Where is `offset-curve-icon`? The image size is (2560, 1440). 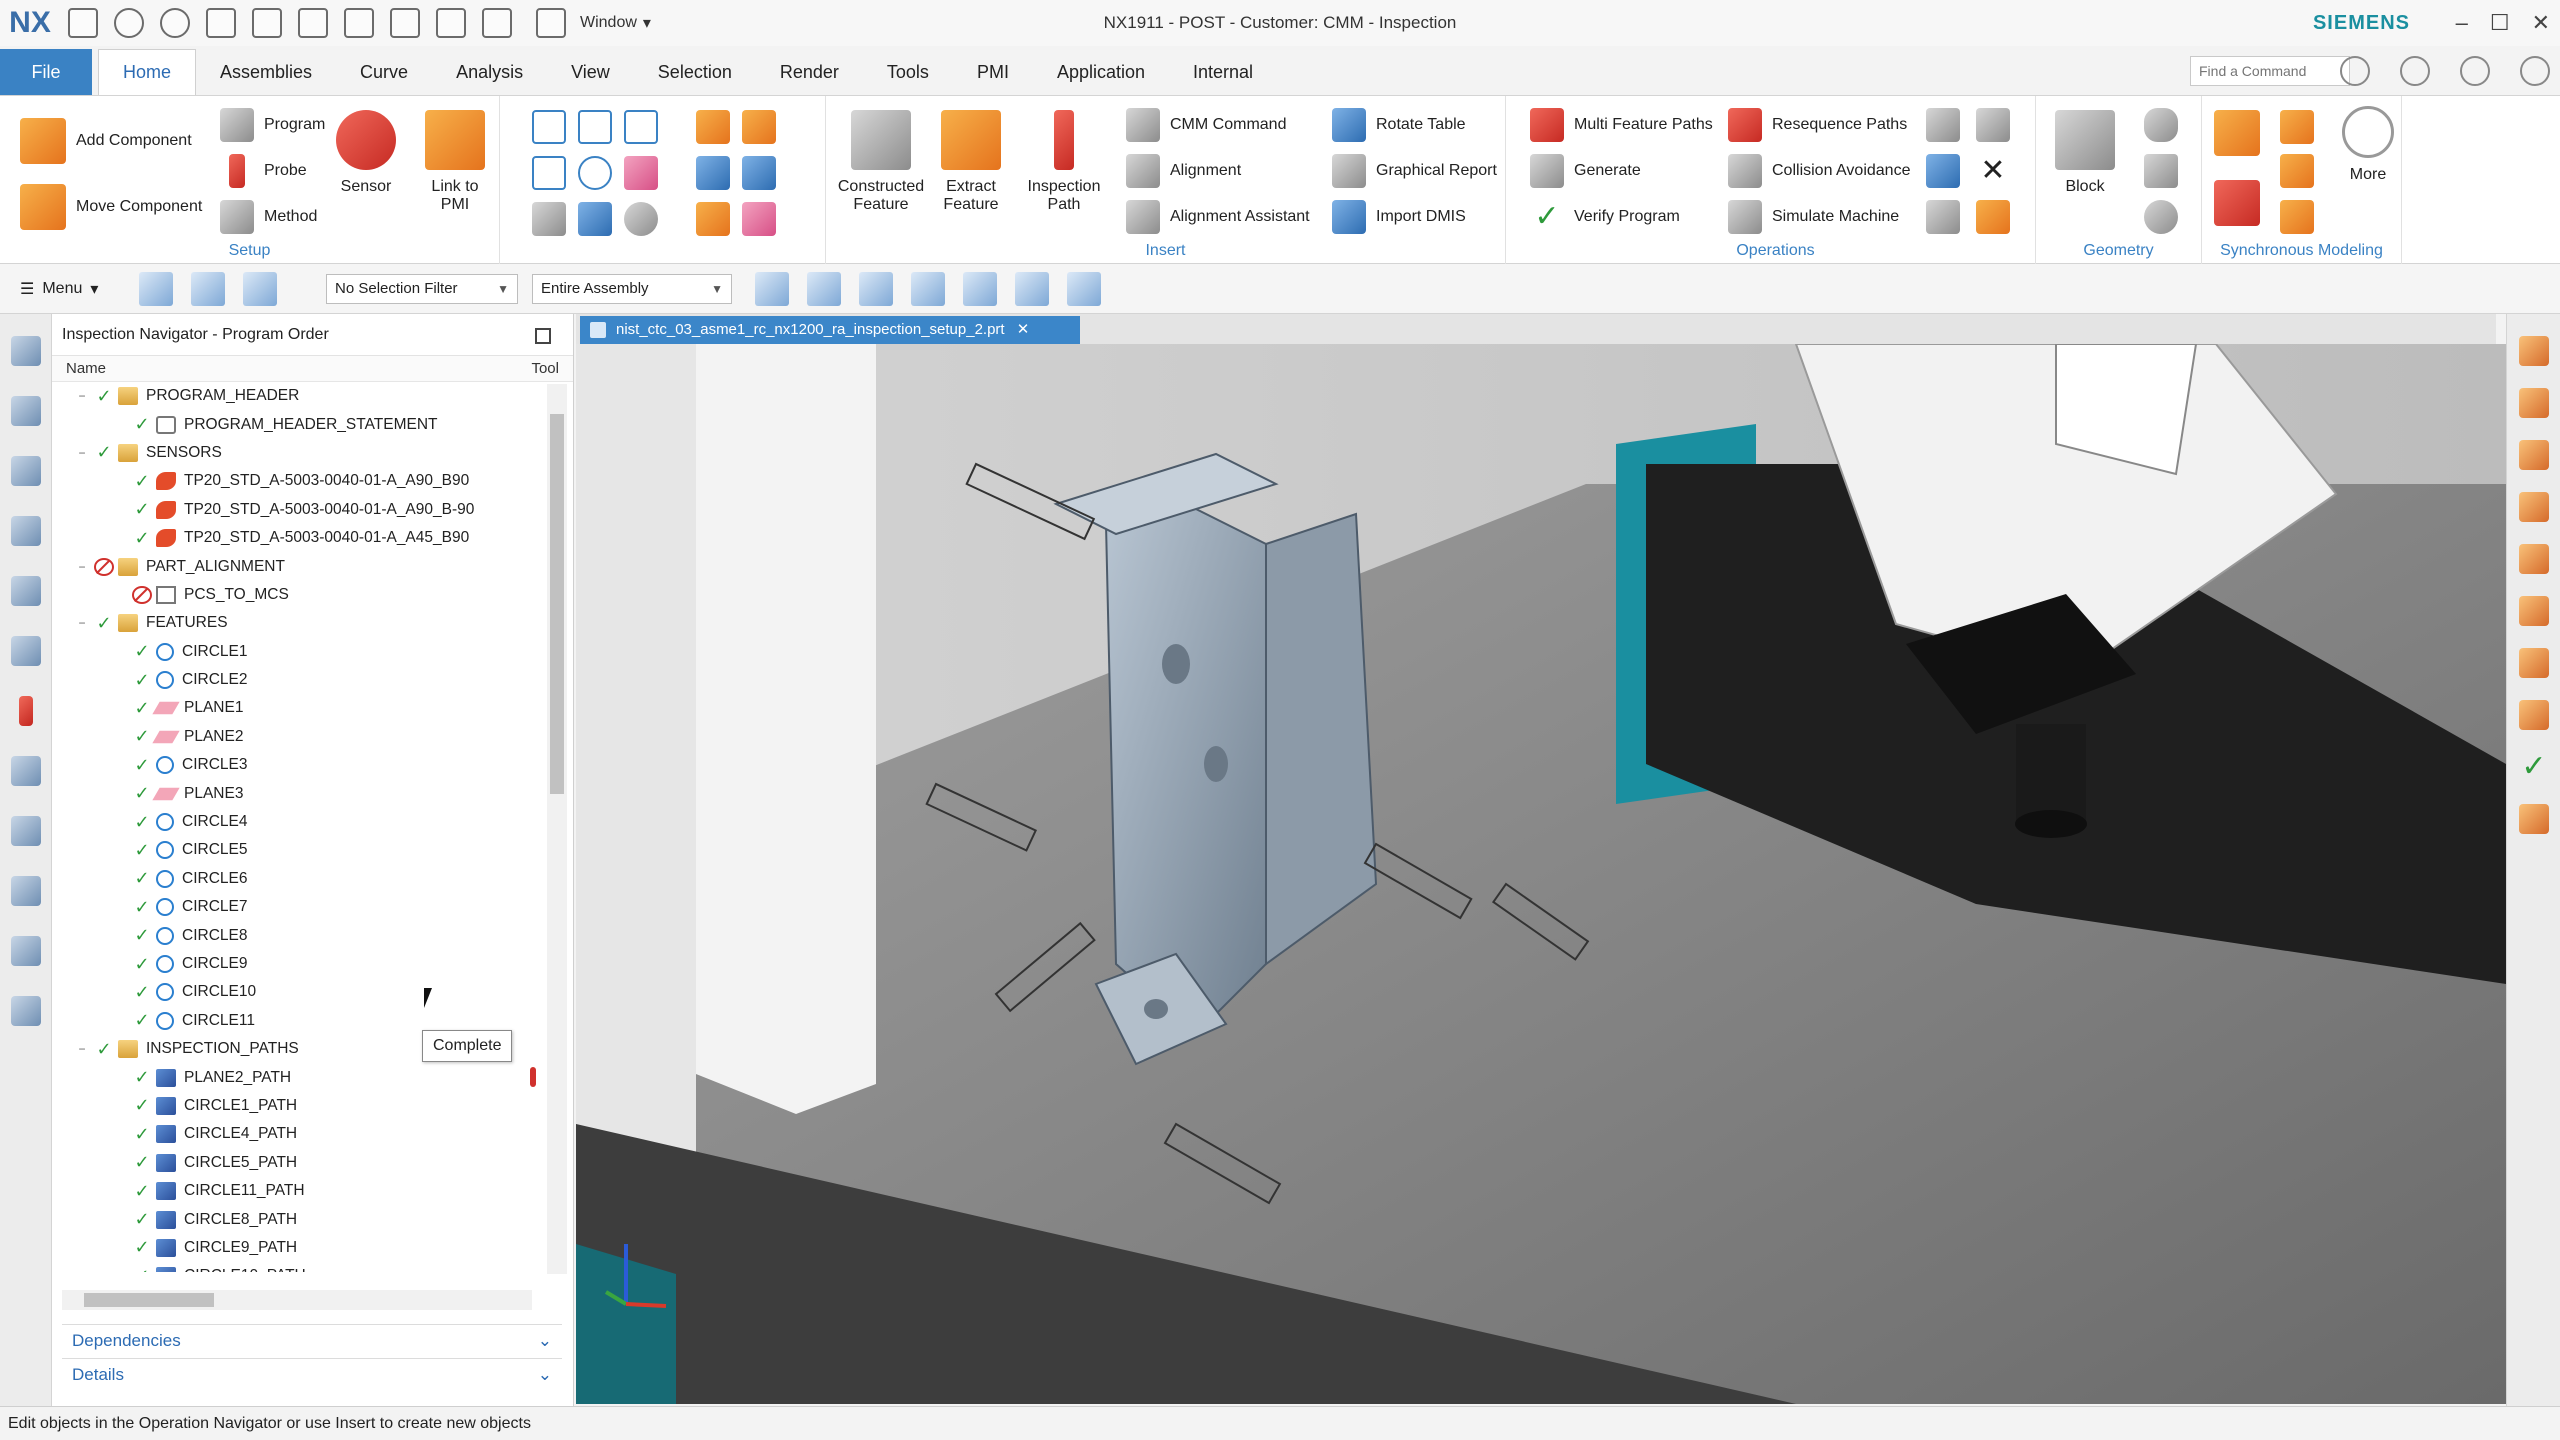 offset-curve-icon is located at coordinates (713, 127).